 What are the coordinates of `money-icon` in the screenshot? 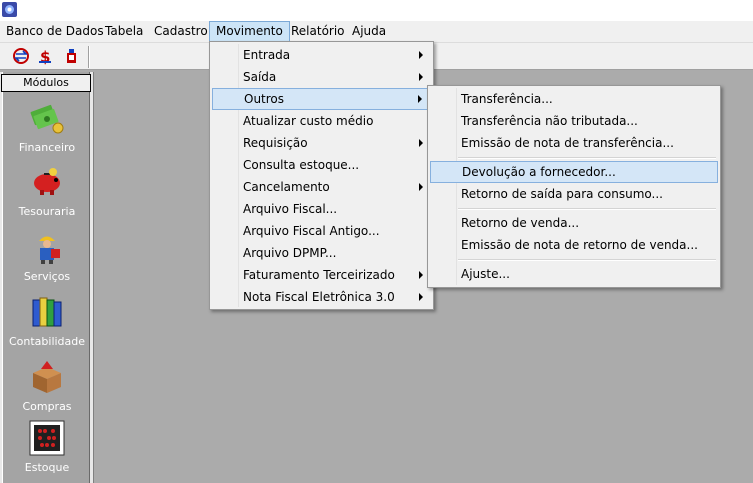 It's located at (47, 119).